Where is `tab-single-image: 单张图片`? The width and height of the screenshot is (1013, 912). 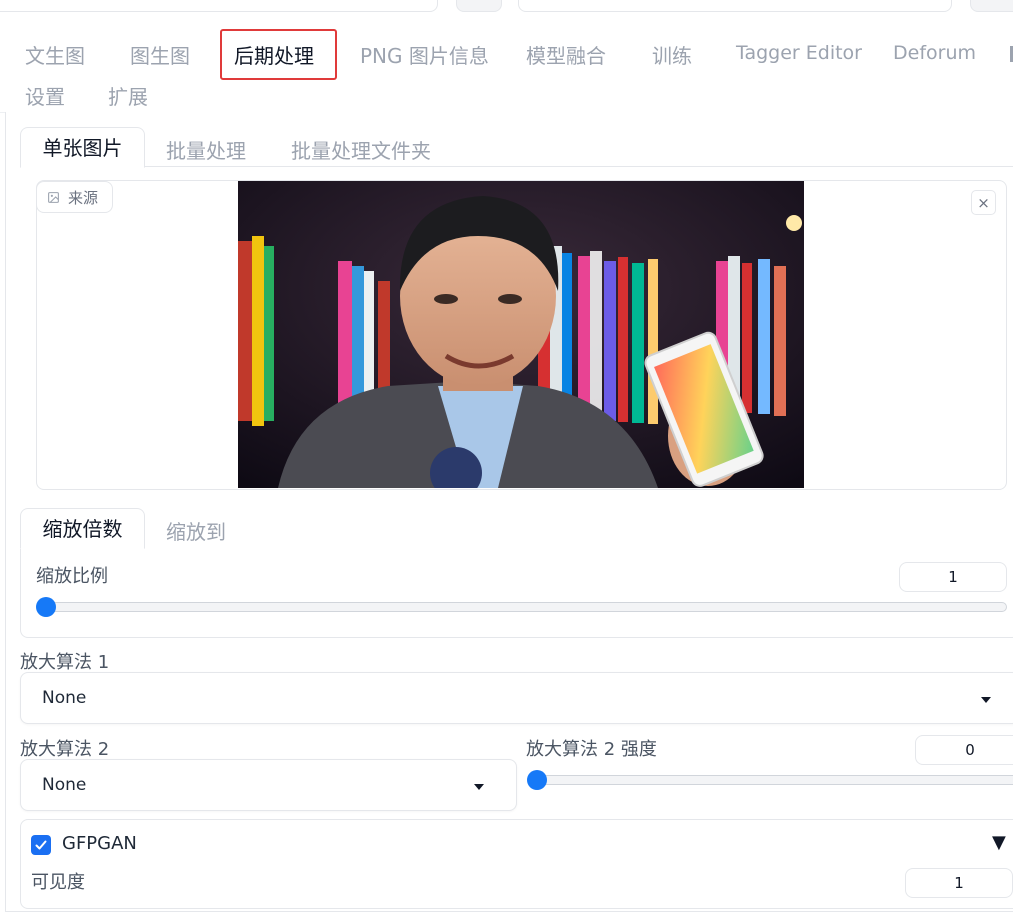
tab-single-image: 单张图片 is located at coordinates (82, 147).